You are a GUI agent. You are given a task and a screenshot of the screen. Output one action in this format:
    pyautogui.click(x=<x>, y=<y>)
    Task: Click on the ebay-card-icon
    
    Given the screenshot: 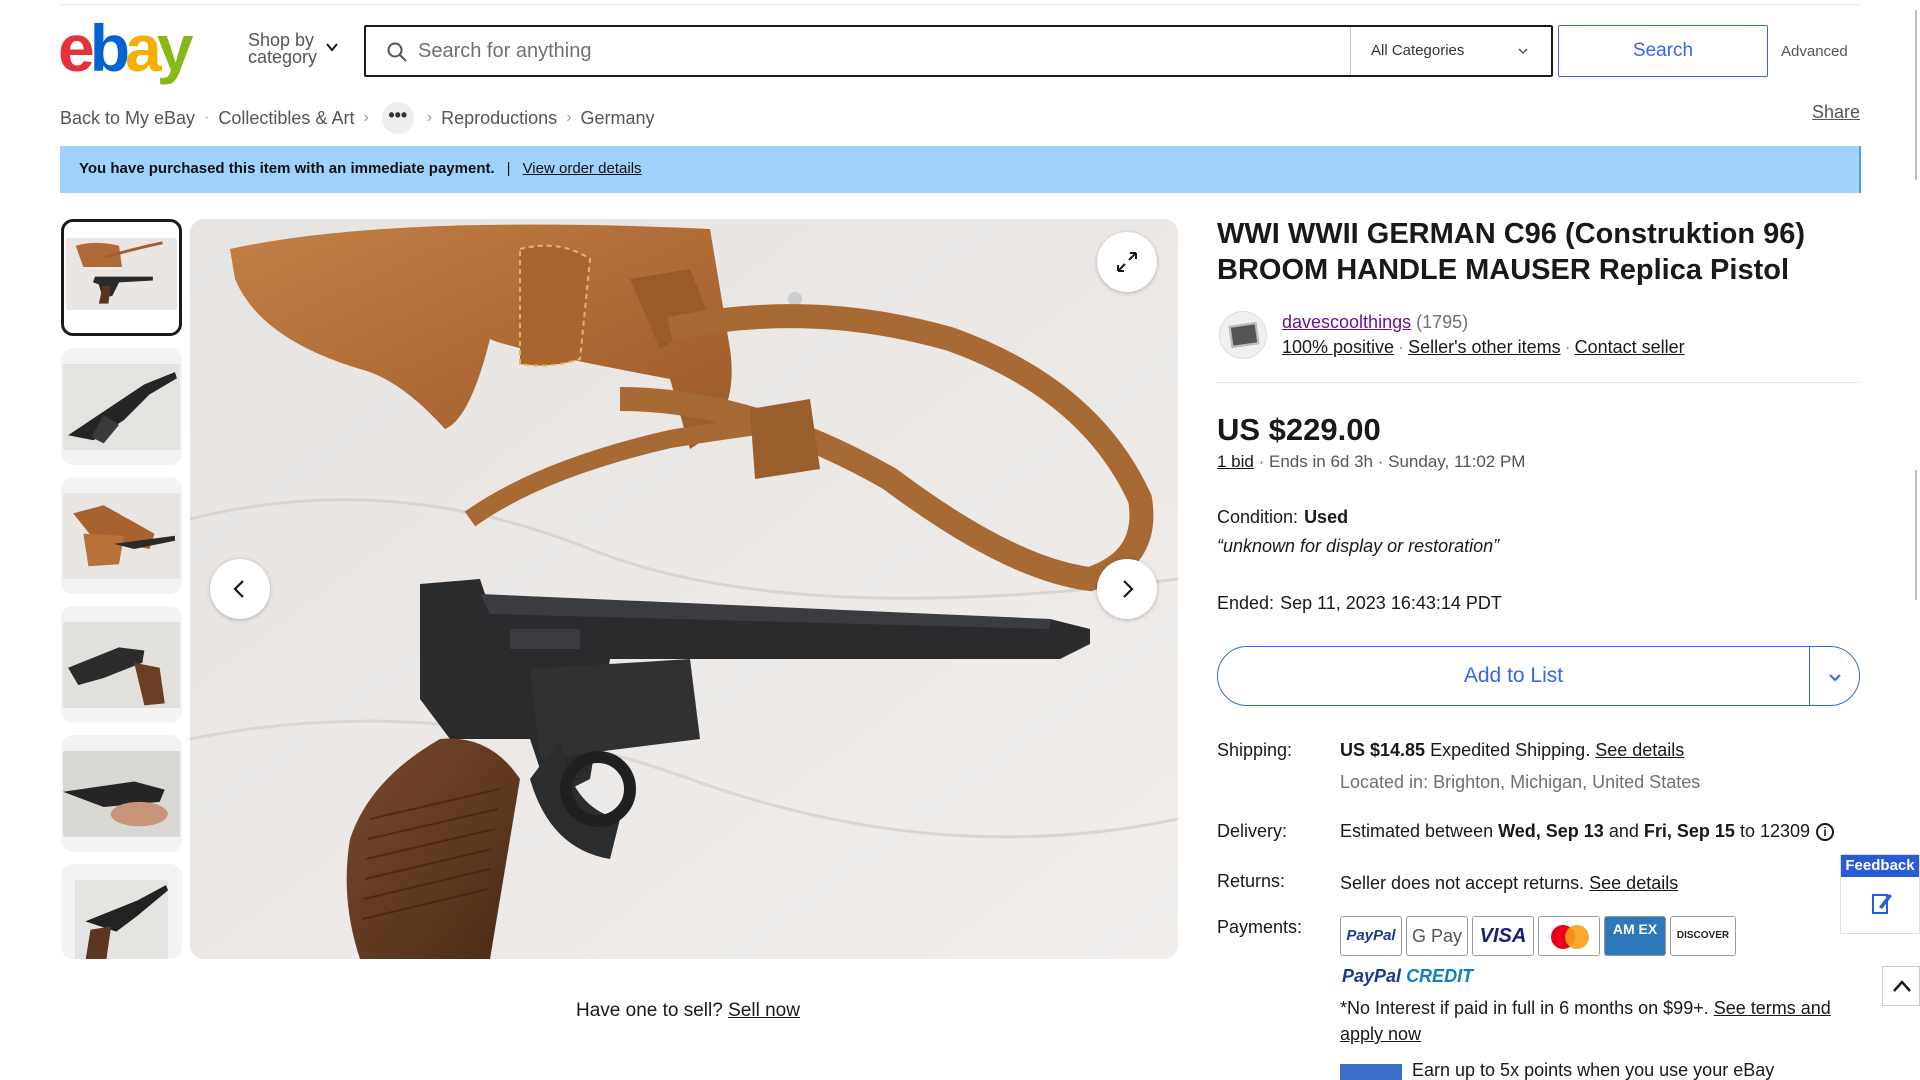 What is the action you would take?
    pyautogui.click(x=1371, y=1072)
    